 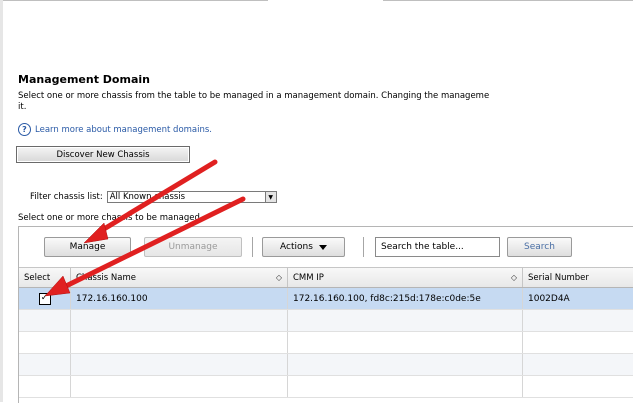 What do you see at coordinates (405, 277) in the screenshot?
I see `column-header-cmm-ip: CMM IP ◇` at bounding box center [405, 277].